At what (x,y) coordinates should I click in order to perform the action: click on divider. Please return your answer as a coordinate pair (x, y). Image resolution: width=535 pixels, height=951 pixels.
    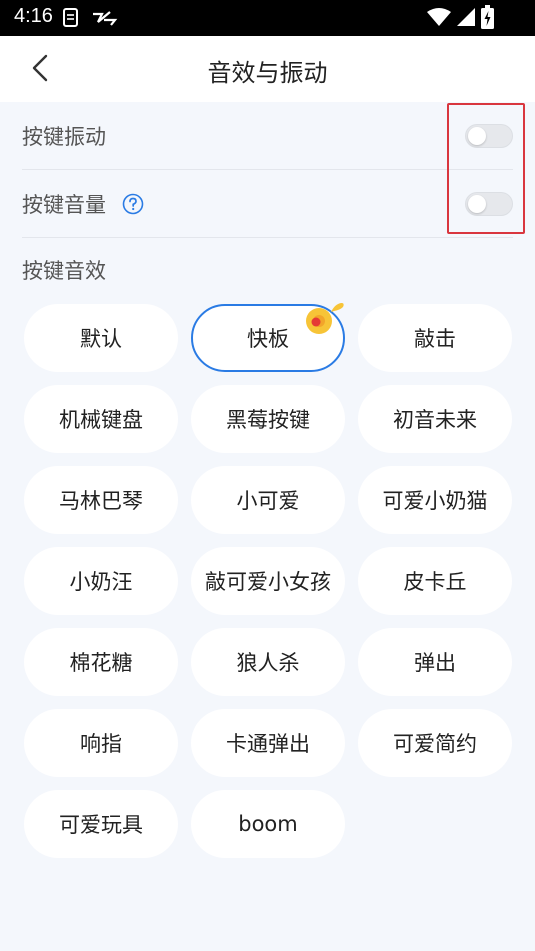
    Looking at the image, I should click on (267, 237).